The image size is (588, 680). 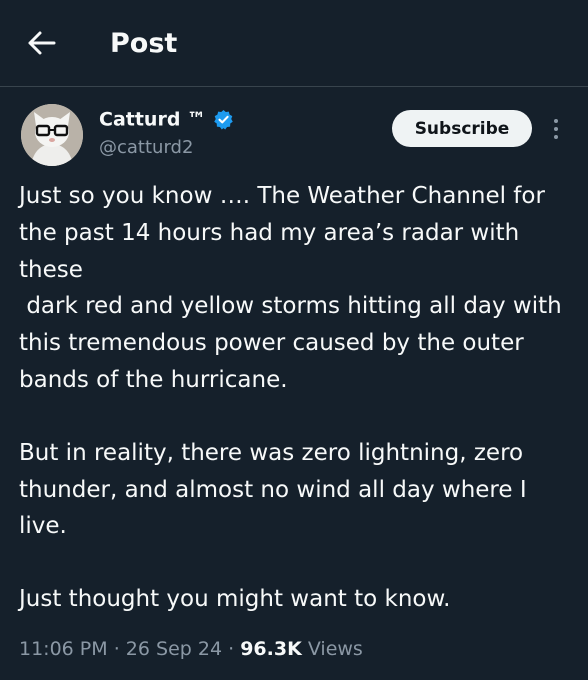 I want to click on verified-badge-icon, so click(x=223, y=119).